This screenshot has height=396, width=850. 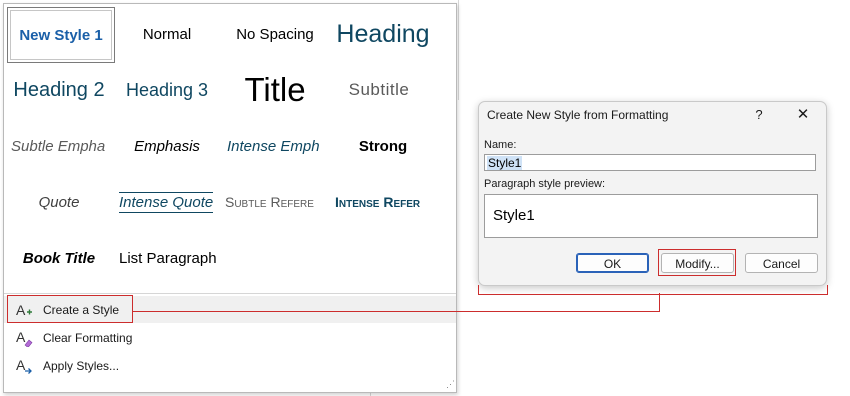 What do you see at coordinates (650, 162) in the screenshot?
I see `name-field: Style1` at bounding box center [650, 162].